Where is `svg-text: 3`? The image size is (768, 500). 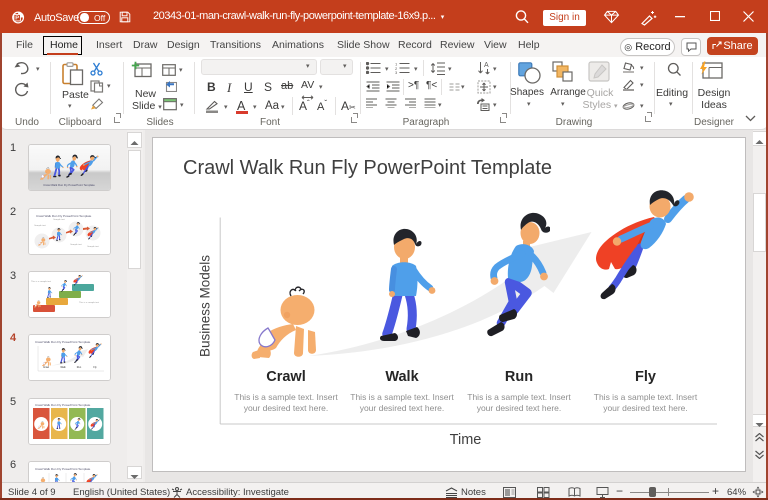 svg-text: 3 is located at coordinates (396, 72).